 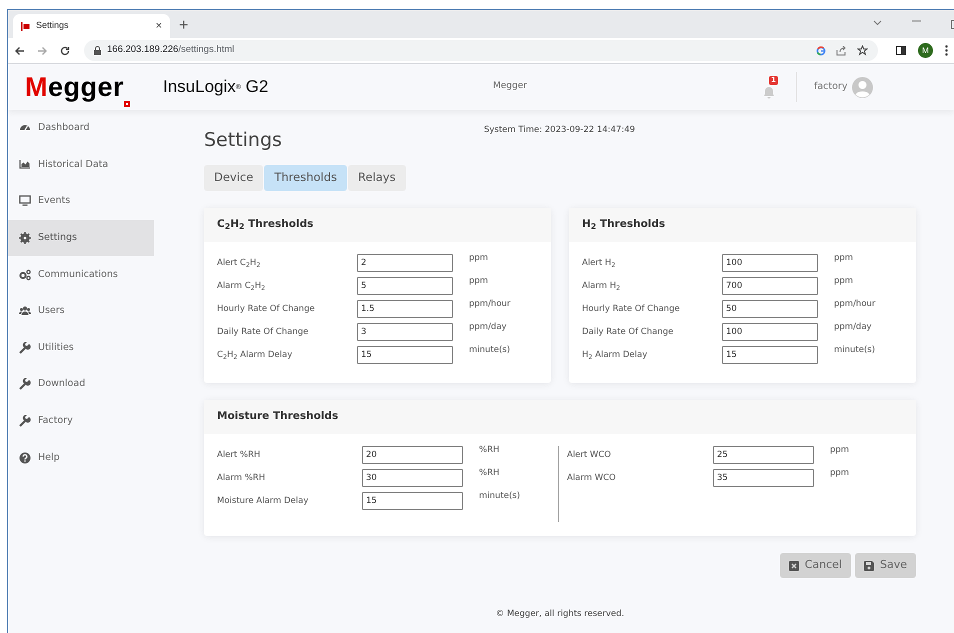 I want to click on field-label: Alert C$_{2}$H$_{2}$, so click(x=239, y=263).